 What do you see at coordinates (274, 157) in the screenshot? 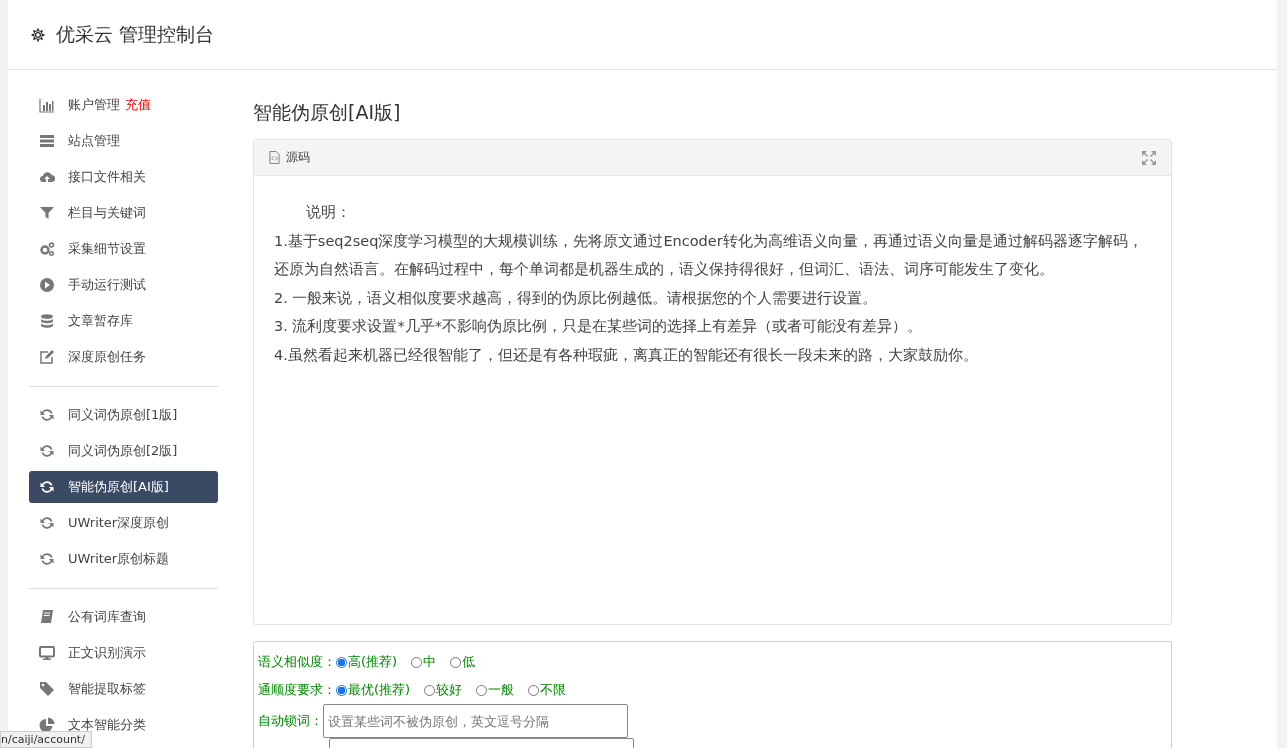
I see `code-file-icon` at bounding box center [274, 157].